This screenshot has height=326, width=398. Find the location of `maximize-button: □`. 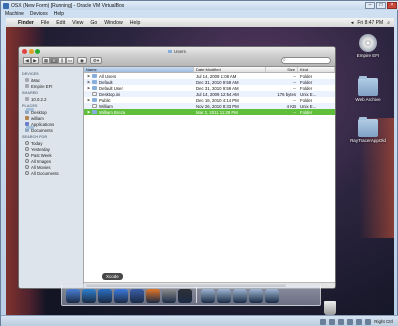

maximize-button: □ is located at coordinates (381, 5).